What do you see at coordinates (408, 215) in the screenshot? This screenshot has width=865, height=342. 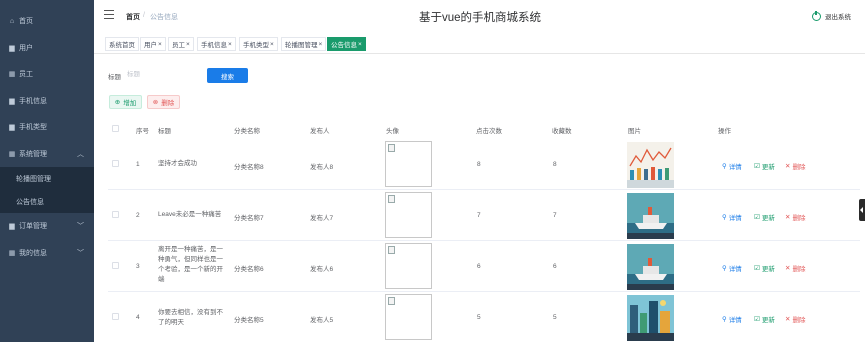 I see `avatar` at bounding box center [408, 215].